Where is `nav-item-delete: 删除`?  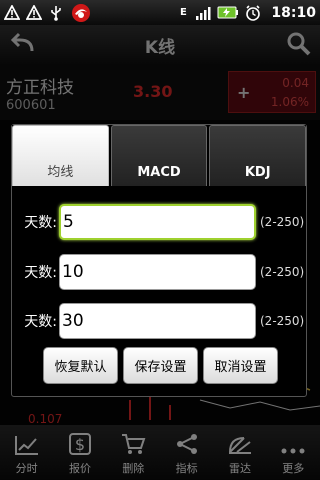 nav-item-delete: 删除 is located at coordinates (133, 452).